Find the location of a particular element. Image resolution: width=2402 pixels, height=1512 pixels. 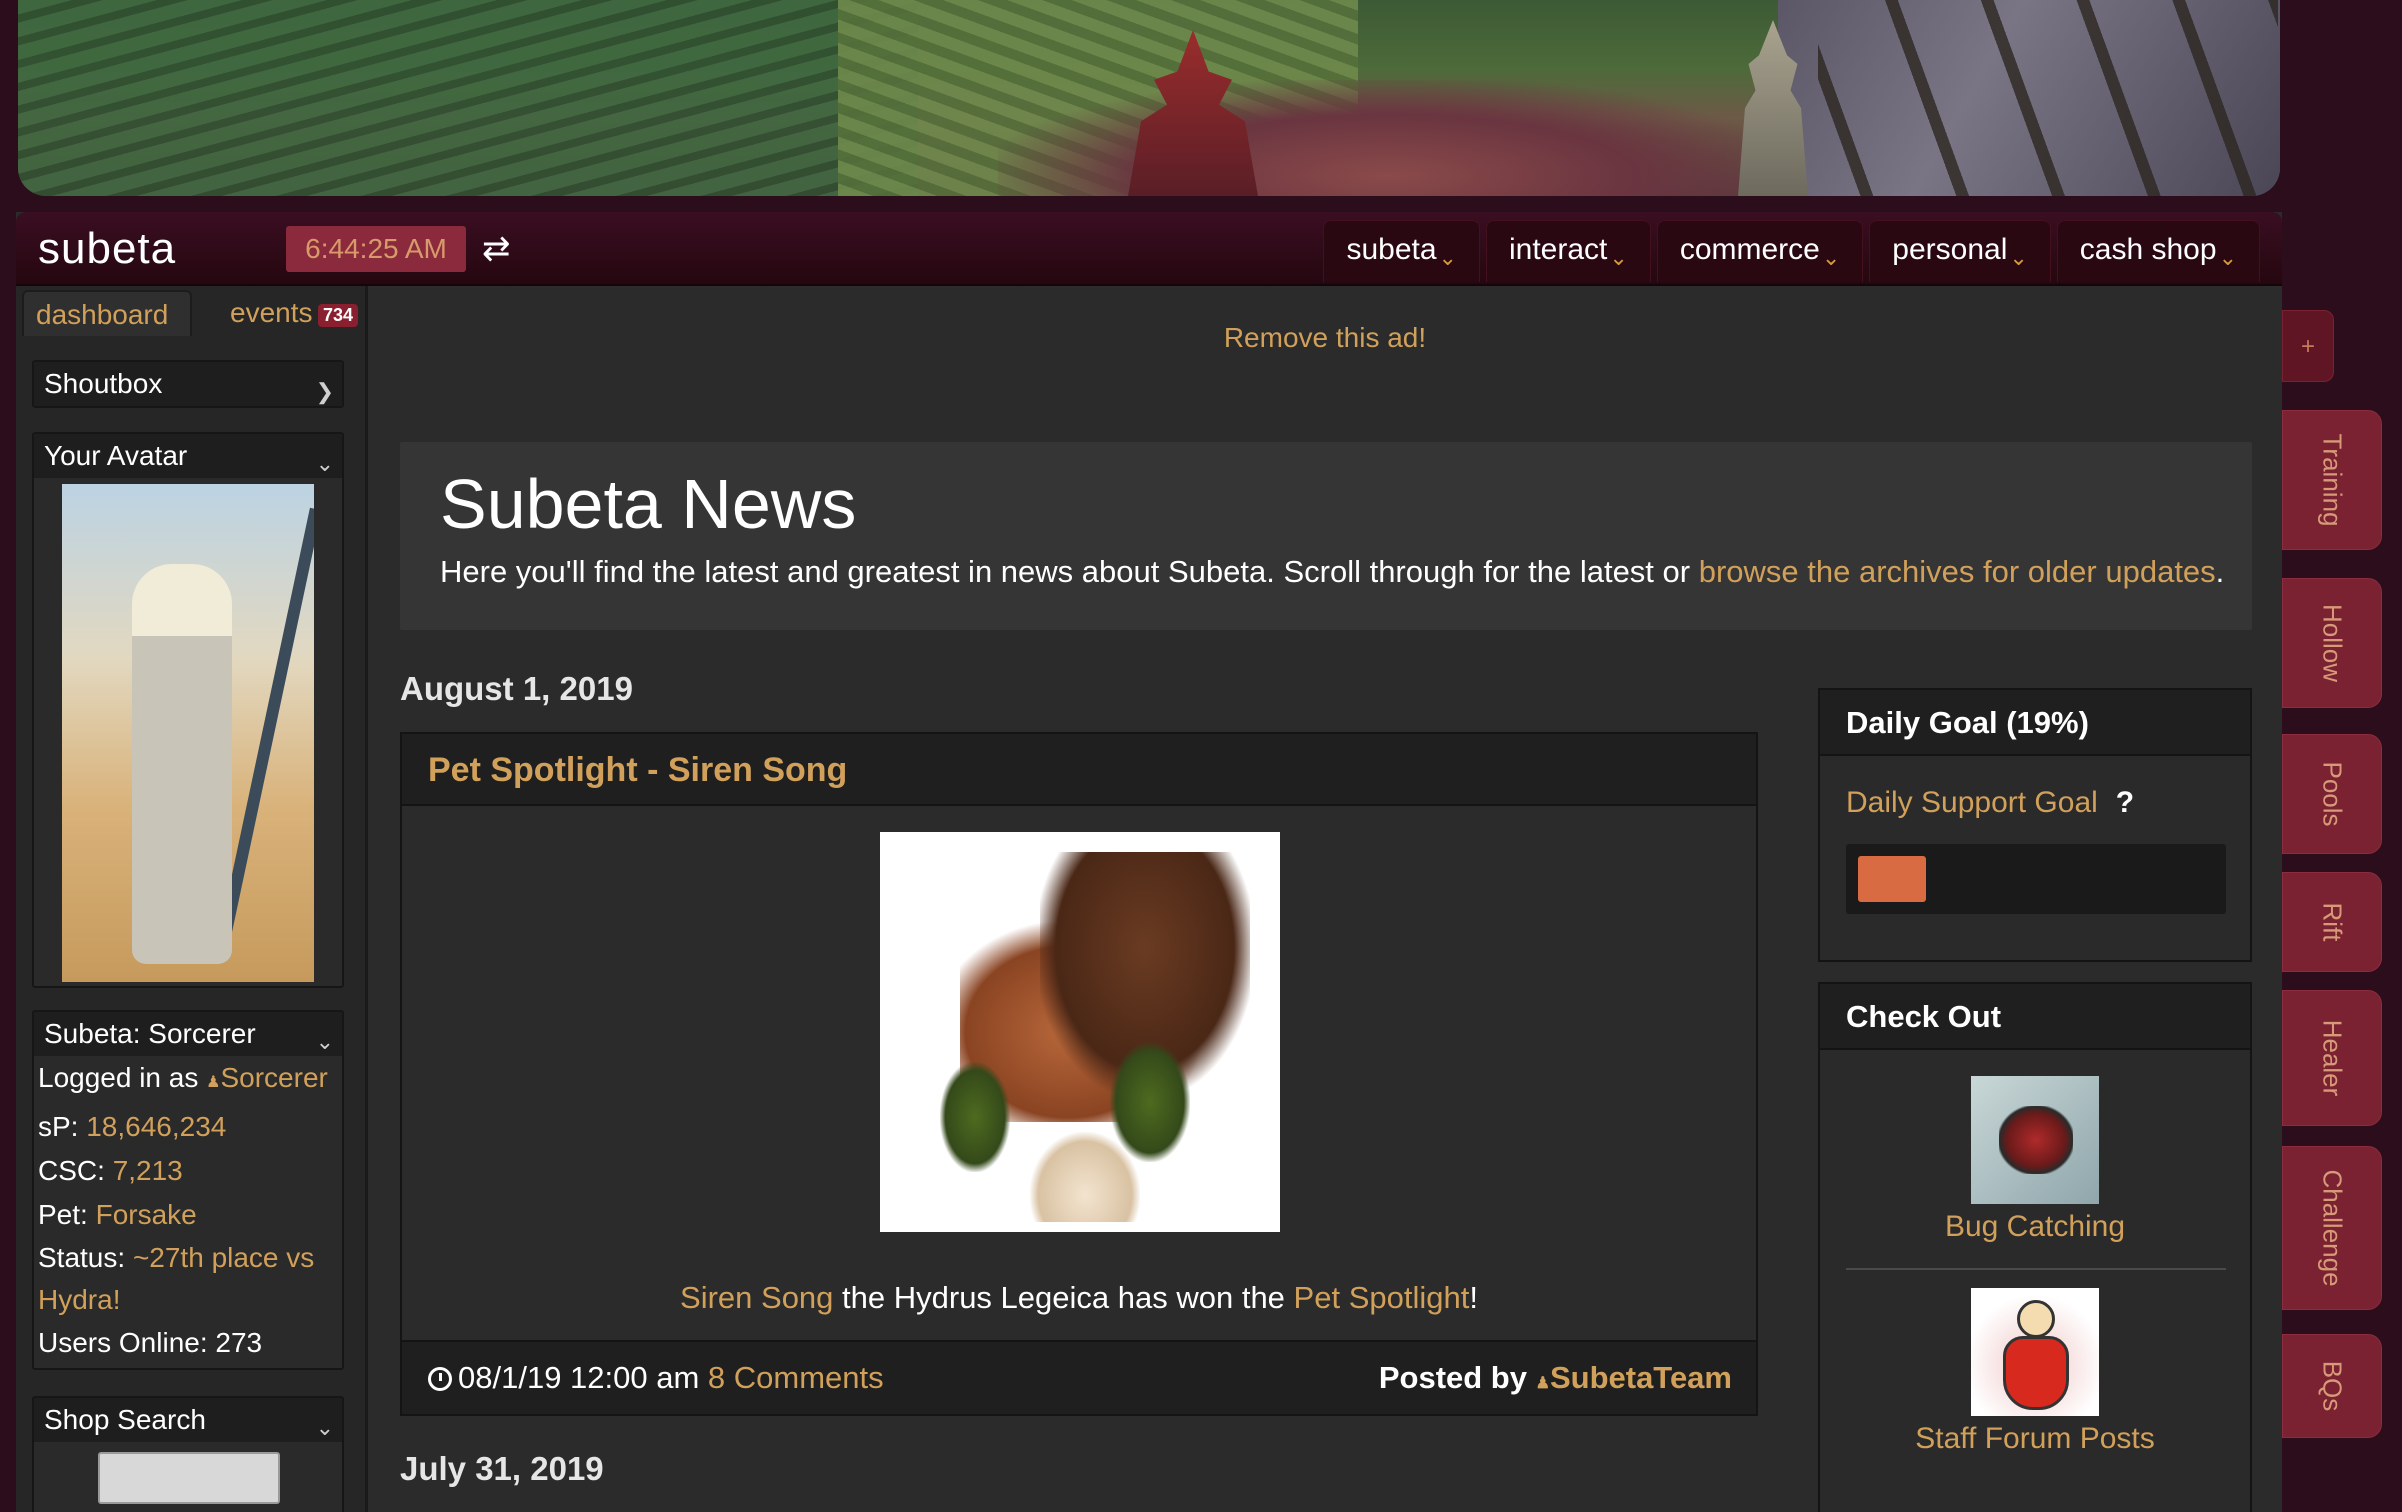

page-title: Subeta News is located at coordinates (648, 504).